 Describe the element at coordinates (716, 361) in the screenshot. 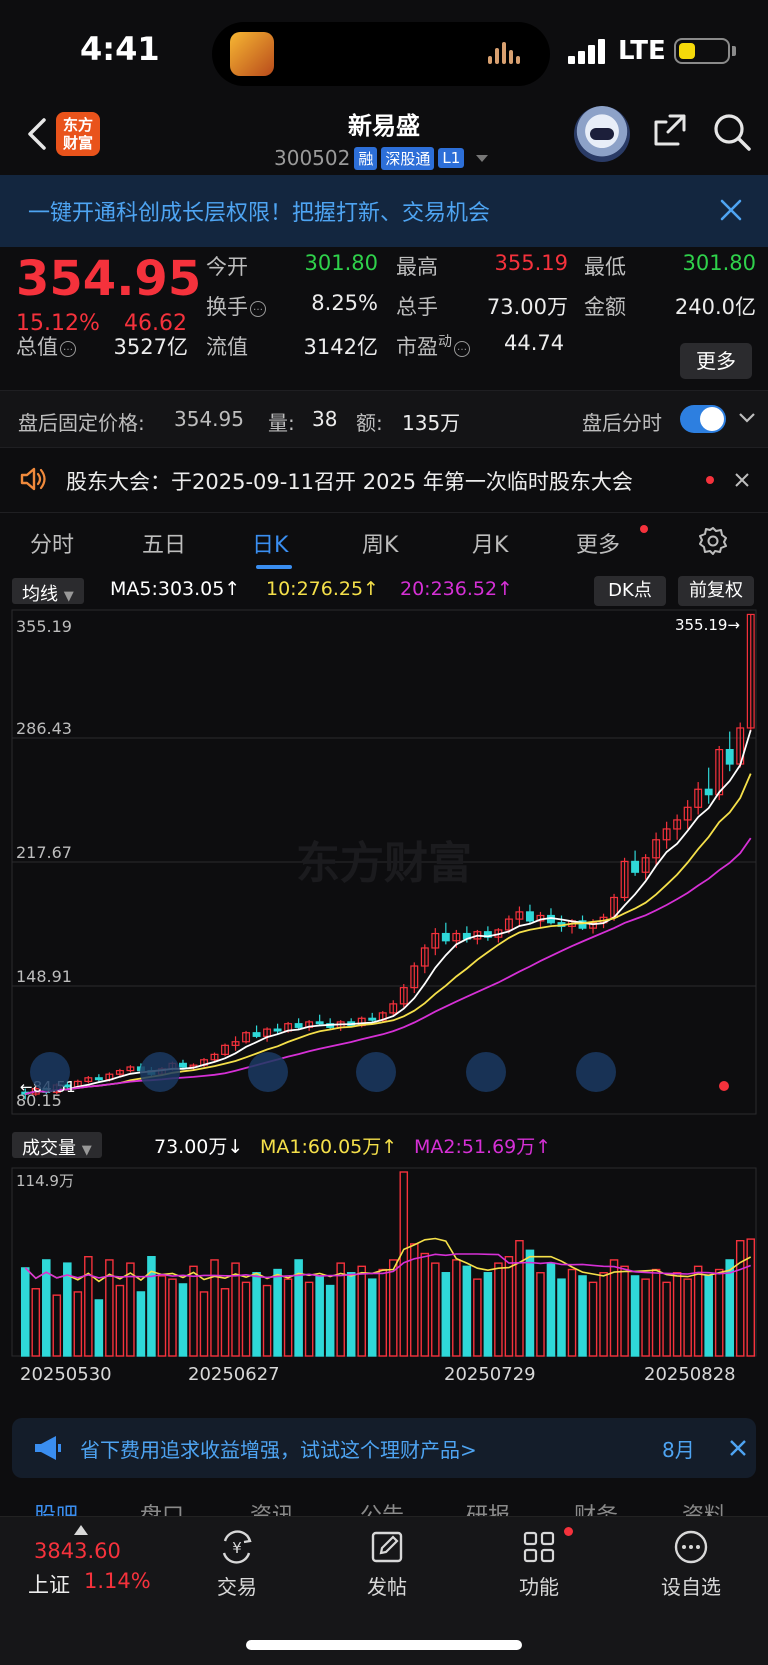

I see `more-button: 更多` at that location.